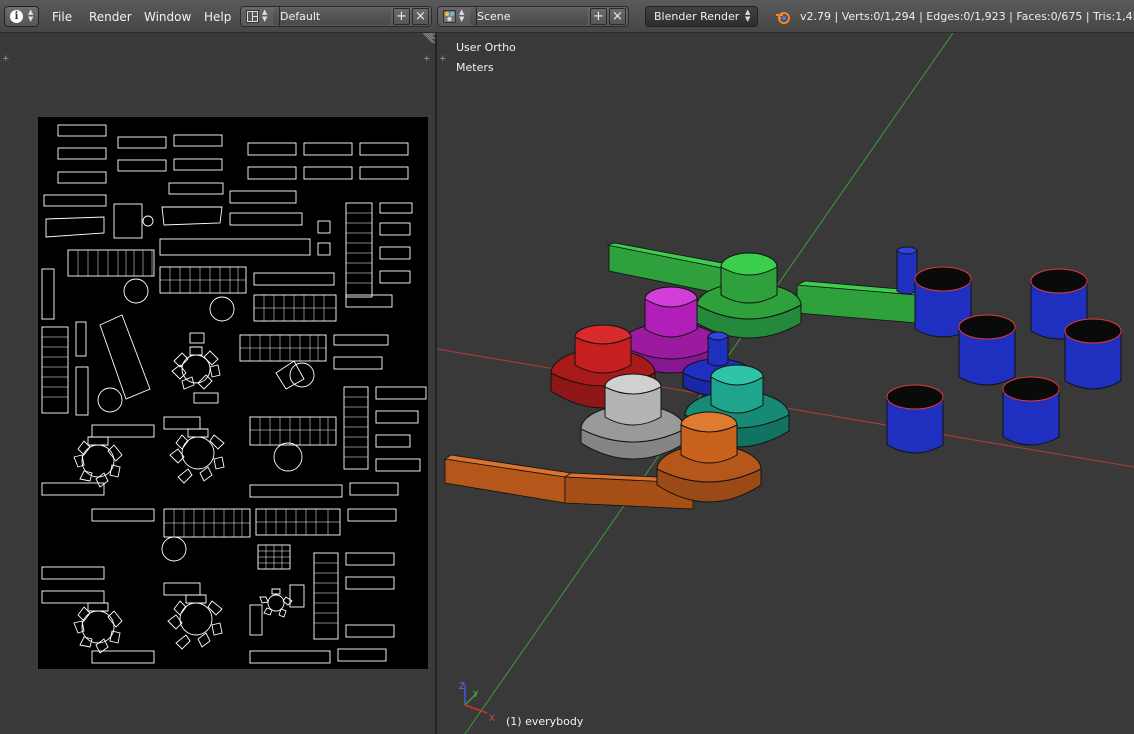 The height and width of the screenshot is (734, 1134). What do you see at coordinates (697, 16) in the screenshot?
I see `render-engine-label: Blender Render` at bounding box center [697, 16].